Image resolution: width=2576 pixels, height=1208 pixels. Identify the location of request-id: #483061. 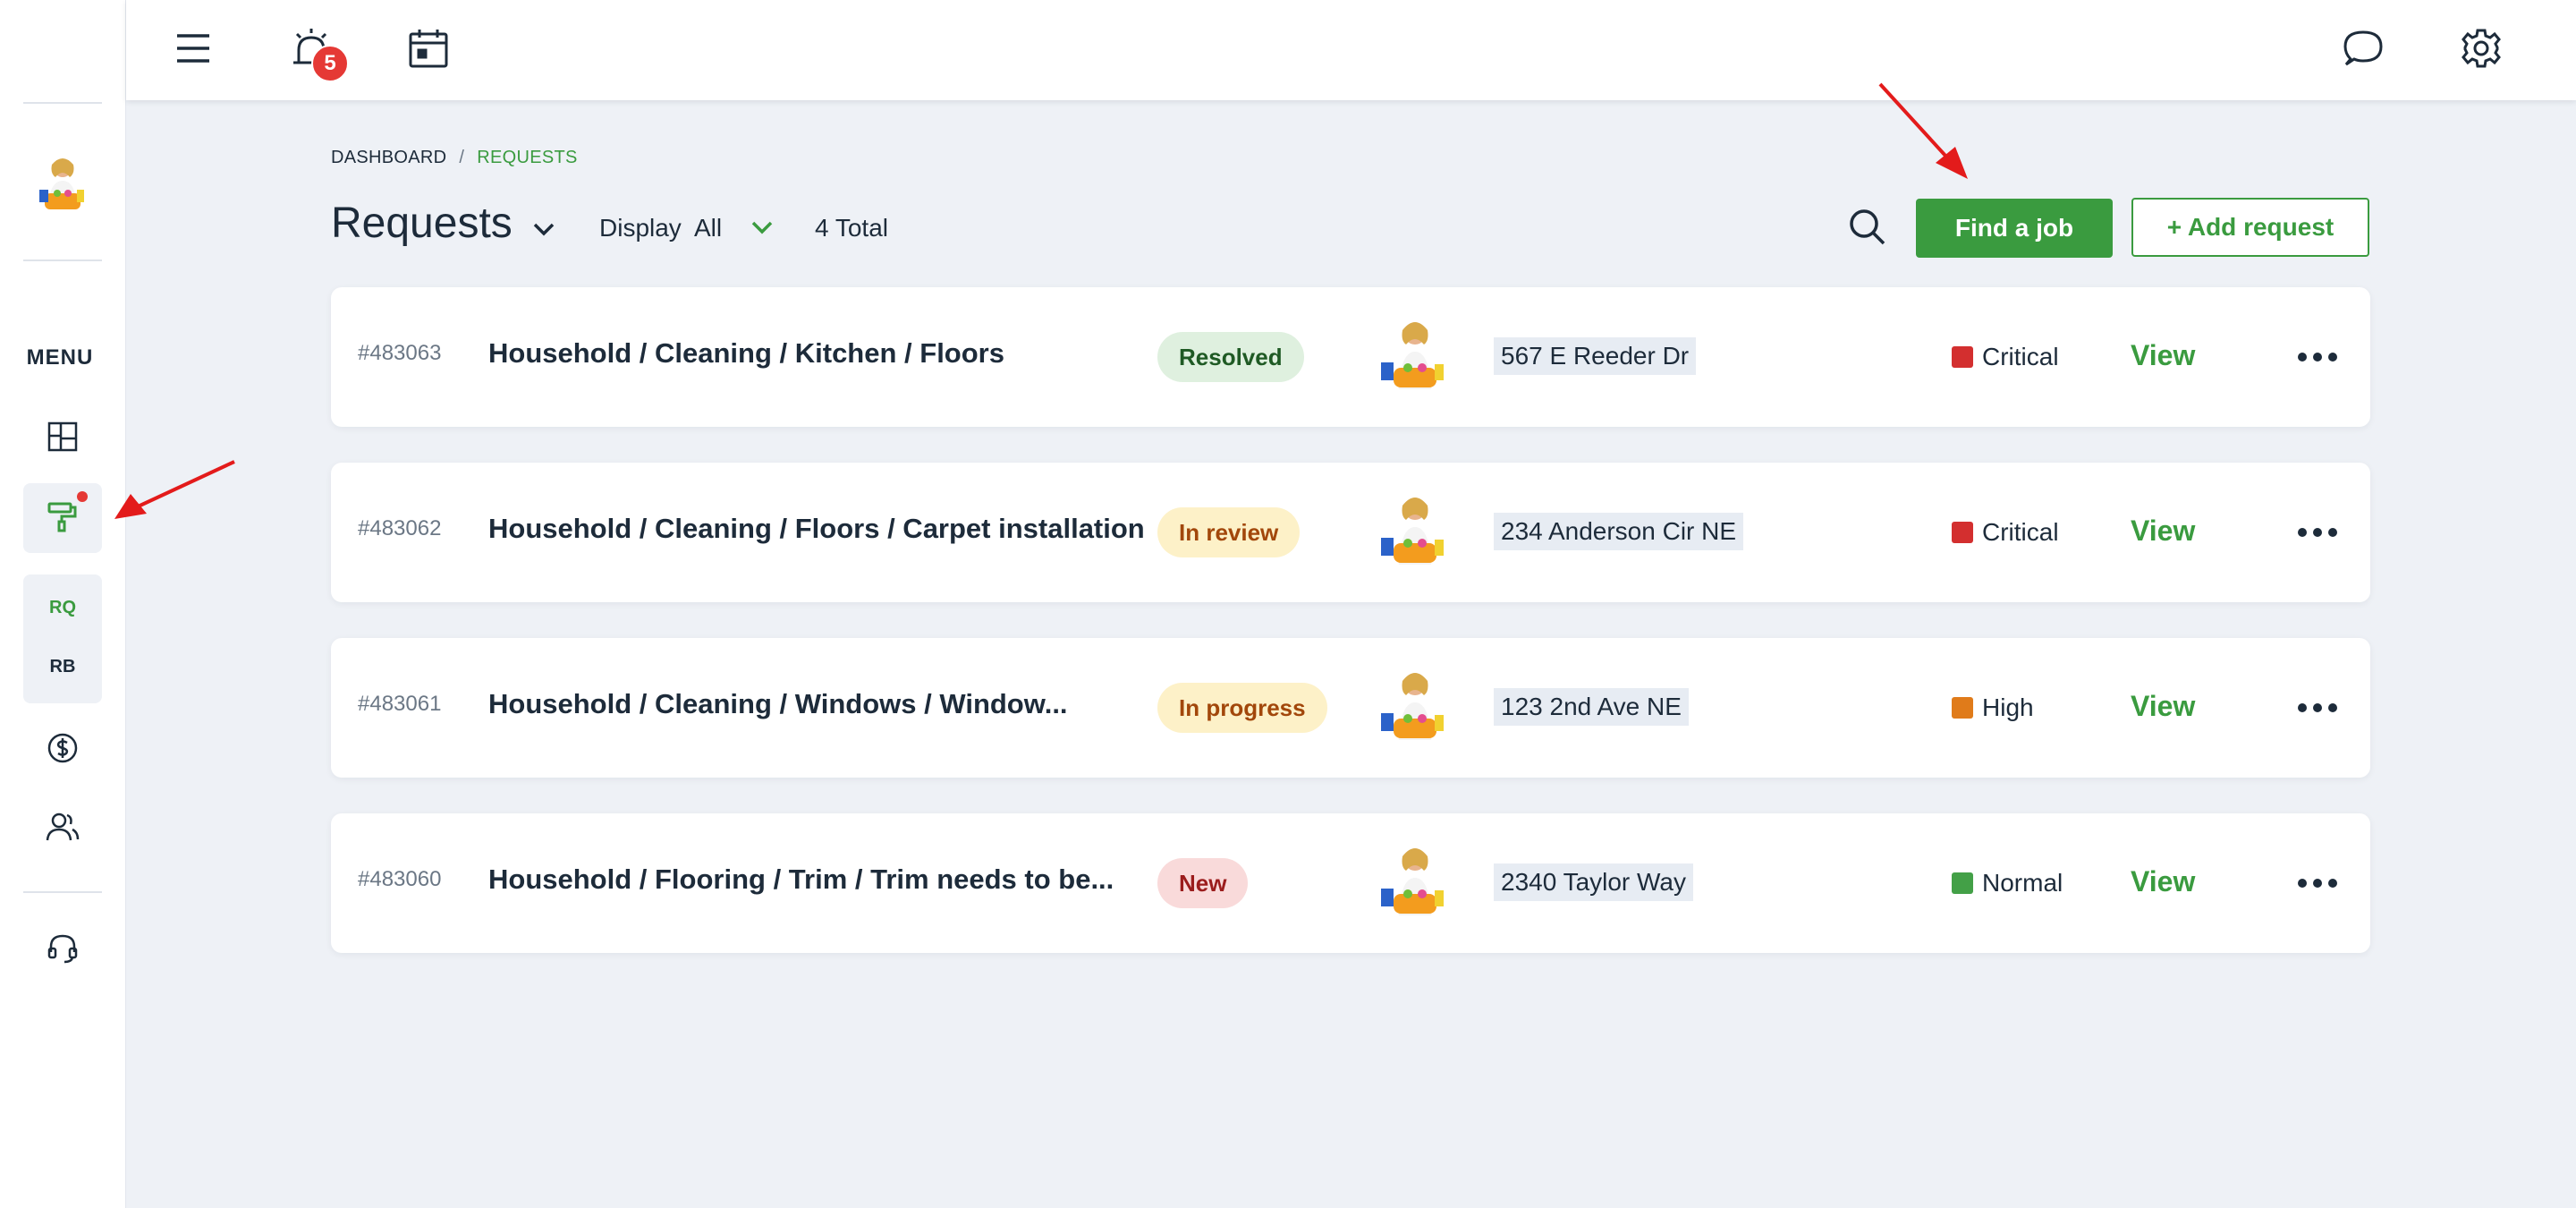
(400, 704).